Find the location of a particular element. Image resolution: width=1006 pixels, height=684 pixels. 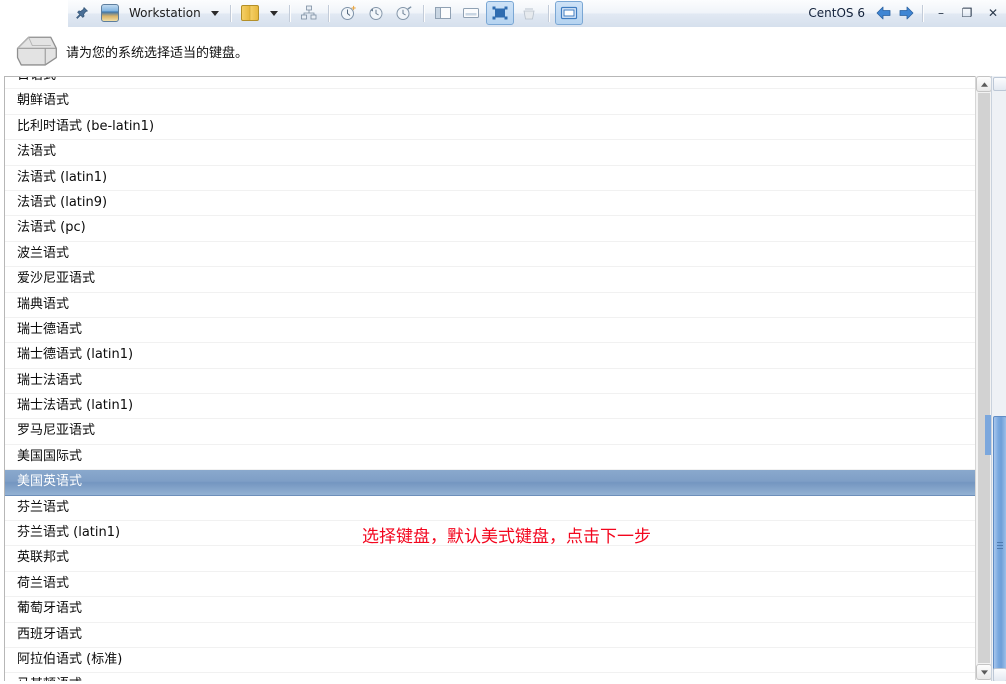

keyboard-icon is located at coordinates (36, 54).